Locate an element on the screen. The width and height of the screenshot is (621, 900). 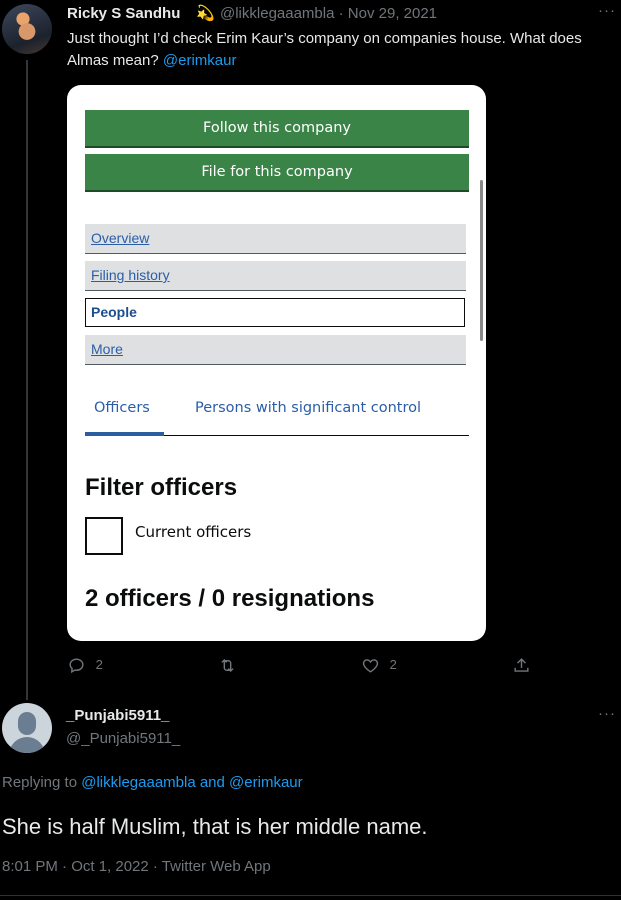
avatar-body-shape is located at coordinates (27, 745).